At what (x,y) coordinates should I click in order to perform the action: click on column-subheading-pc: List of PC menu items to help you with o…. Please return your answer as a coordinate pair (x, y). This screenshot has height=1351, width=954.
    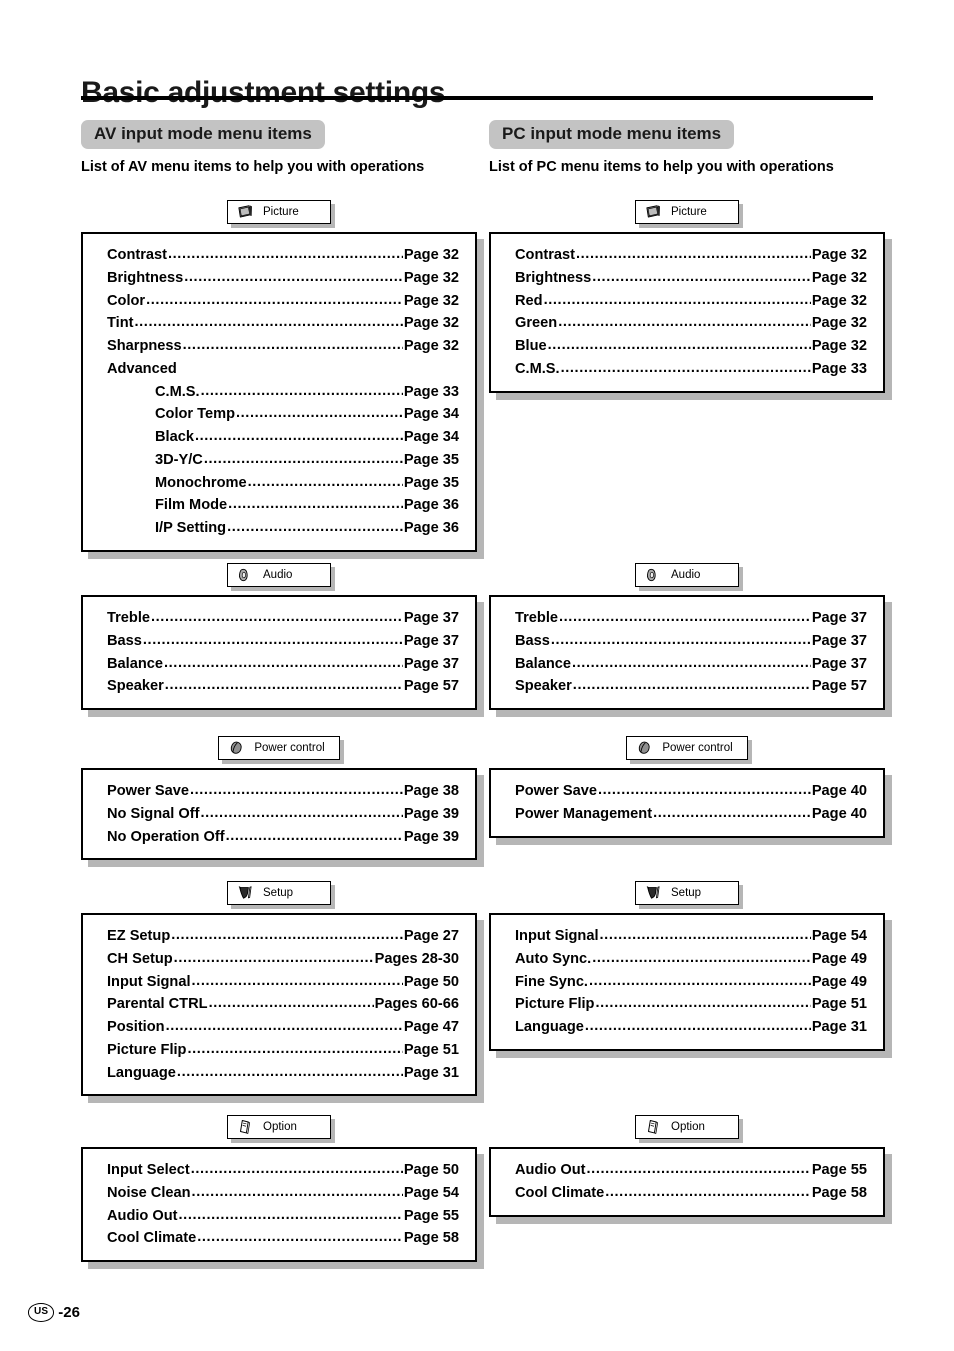
    Looking at the image, I should click on (661, 166).